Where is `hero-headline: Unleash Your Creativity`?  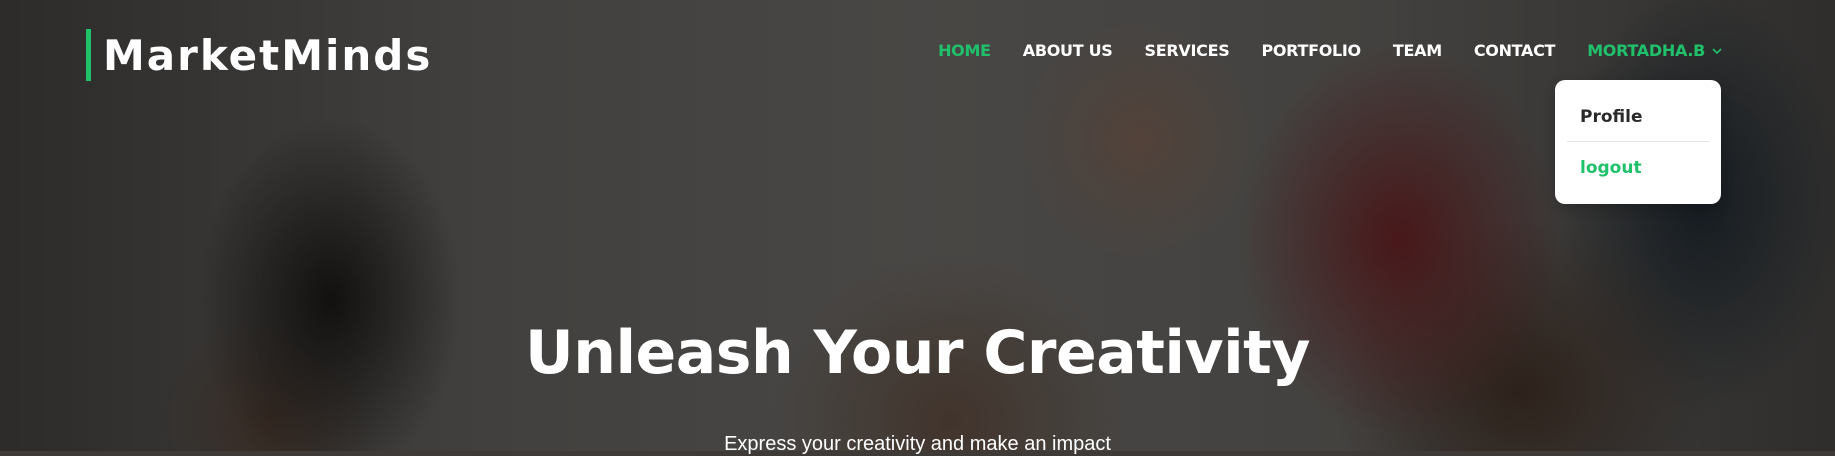 hero-headline: Unleash Your Creativity is located at coordinates (917, 353).